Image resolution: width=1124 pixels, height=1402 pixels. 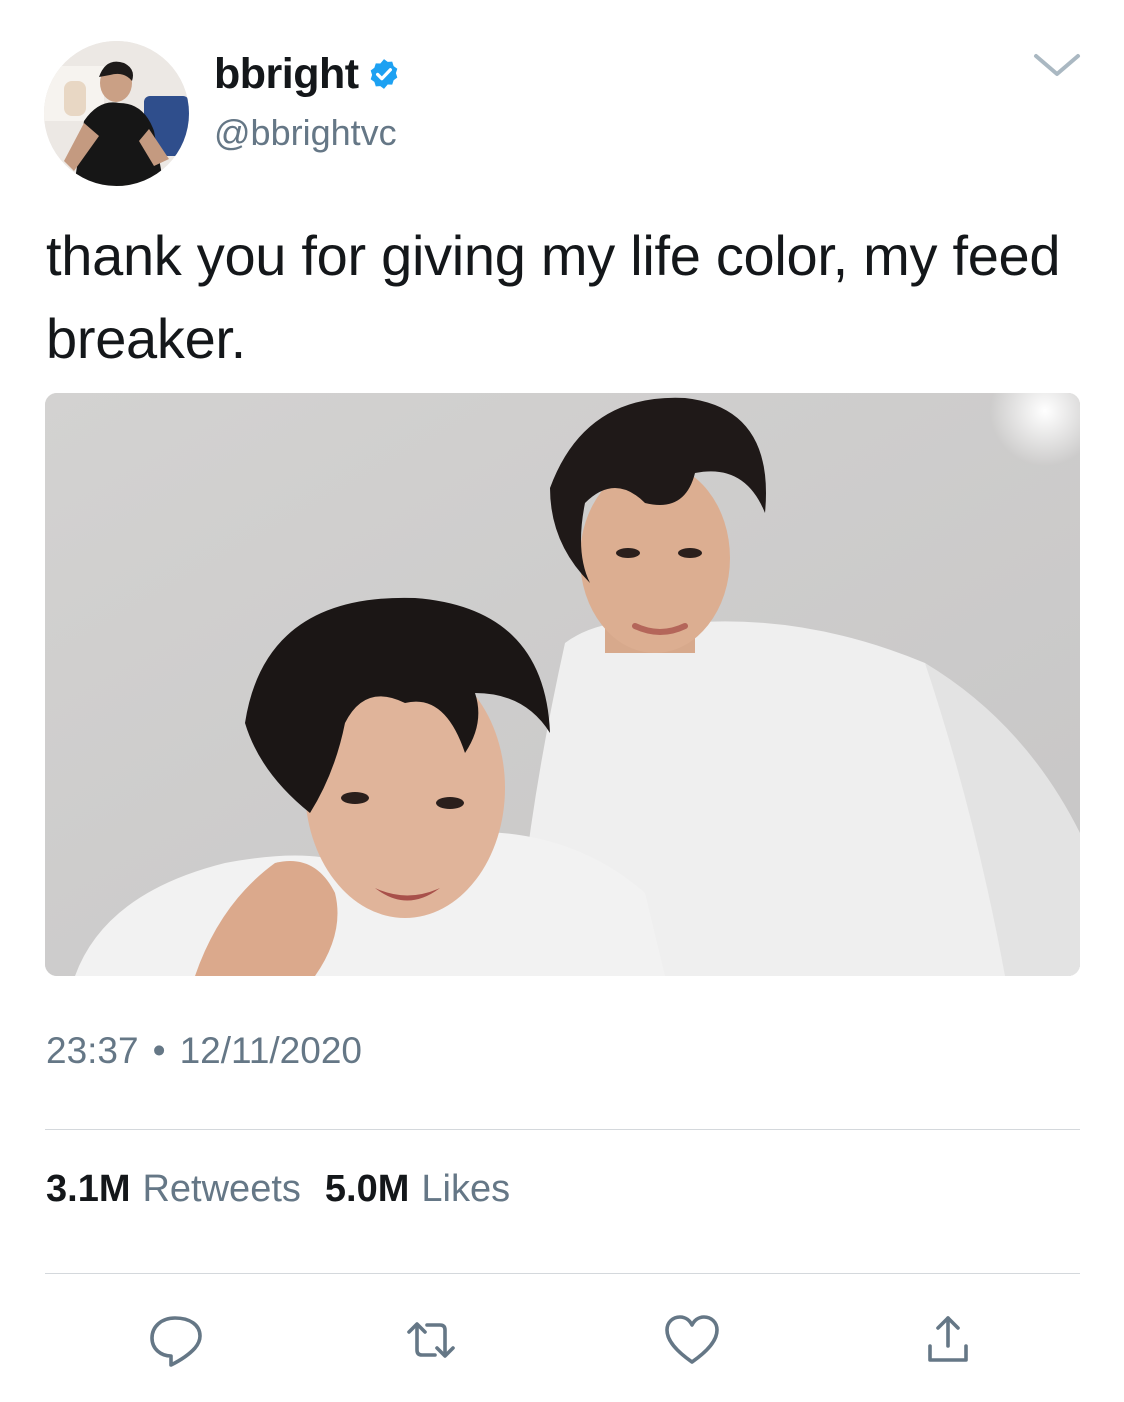 I want to click on heart-icon, so click(x=692, y=1340).